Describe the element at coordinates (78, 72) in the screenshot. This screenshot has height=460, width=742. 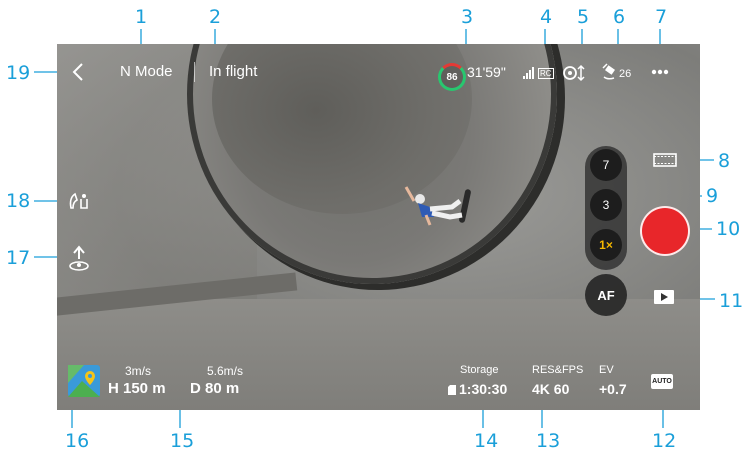
I see `back-arrow-icon` at that location.